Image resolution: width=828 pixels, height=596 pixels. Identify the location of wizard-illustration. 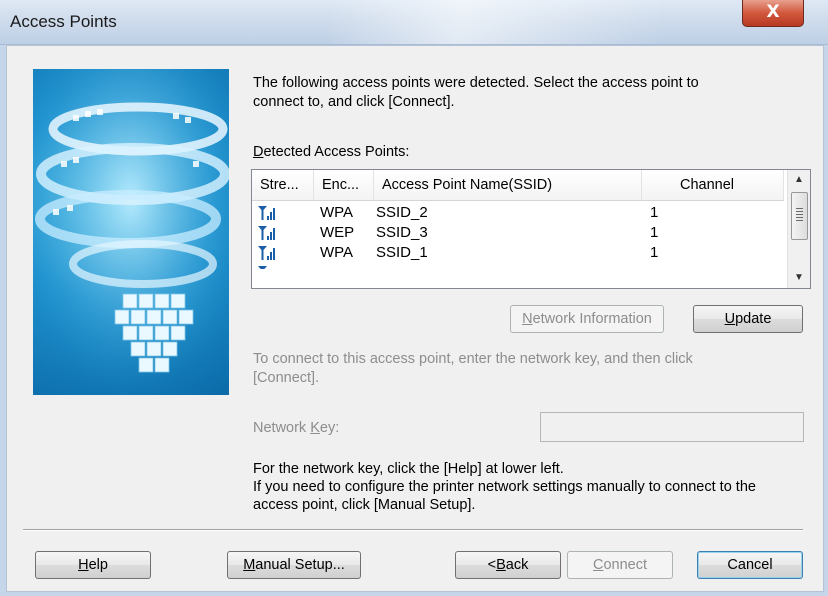
(131, 232).